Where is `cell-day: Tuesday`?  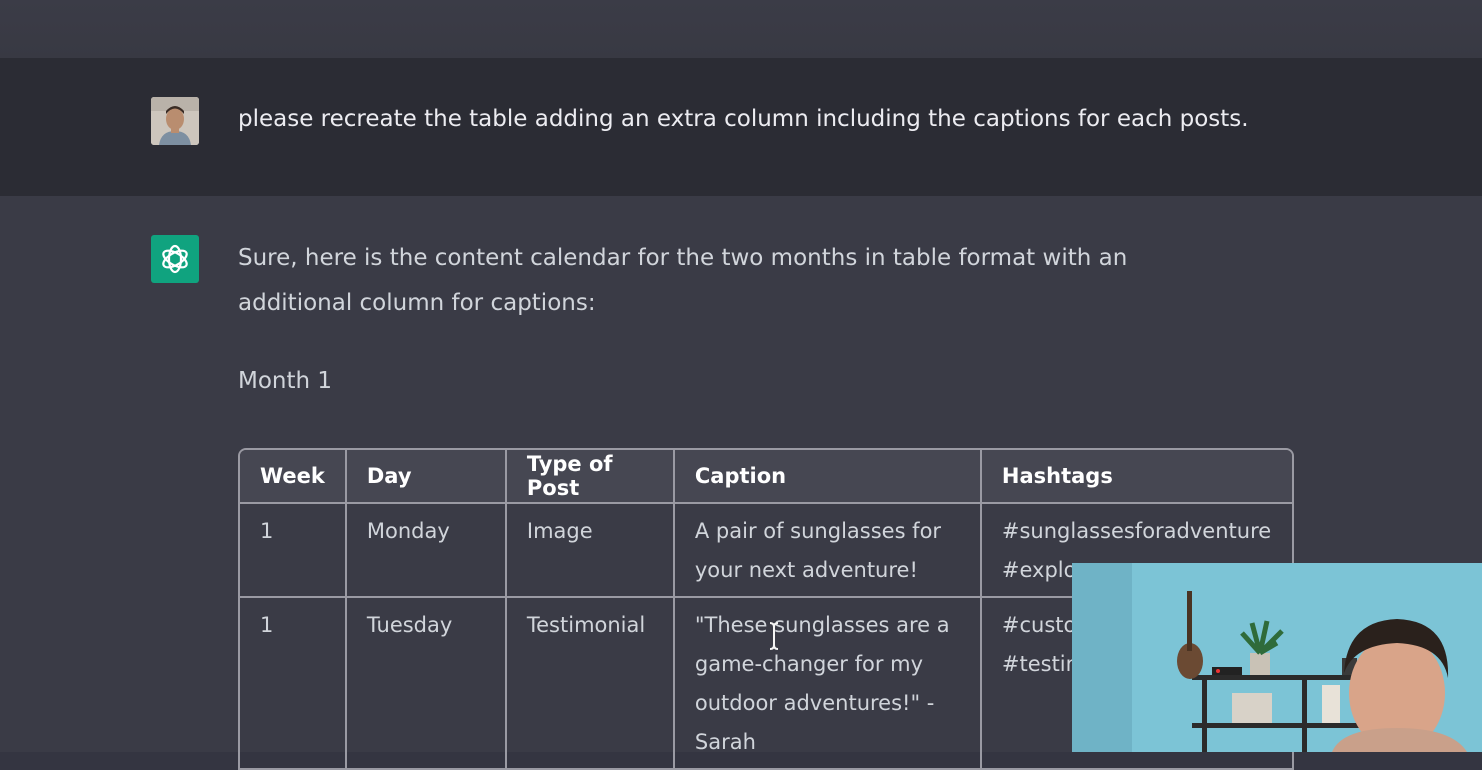
cell-day: Tuesday is located at coordinates (425, 683).